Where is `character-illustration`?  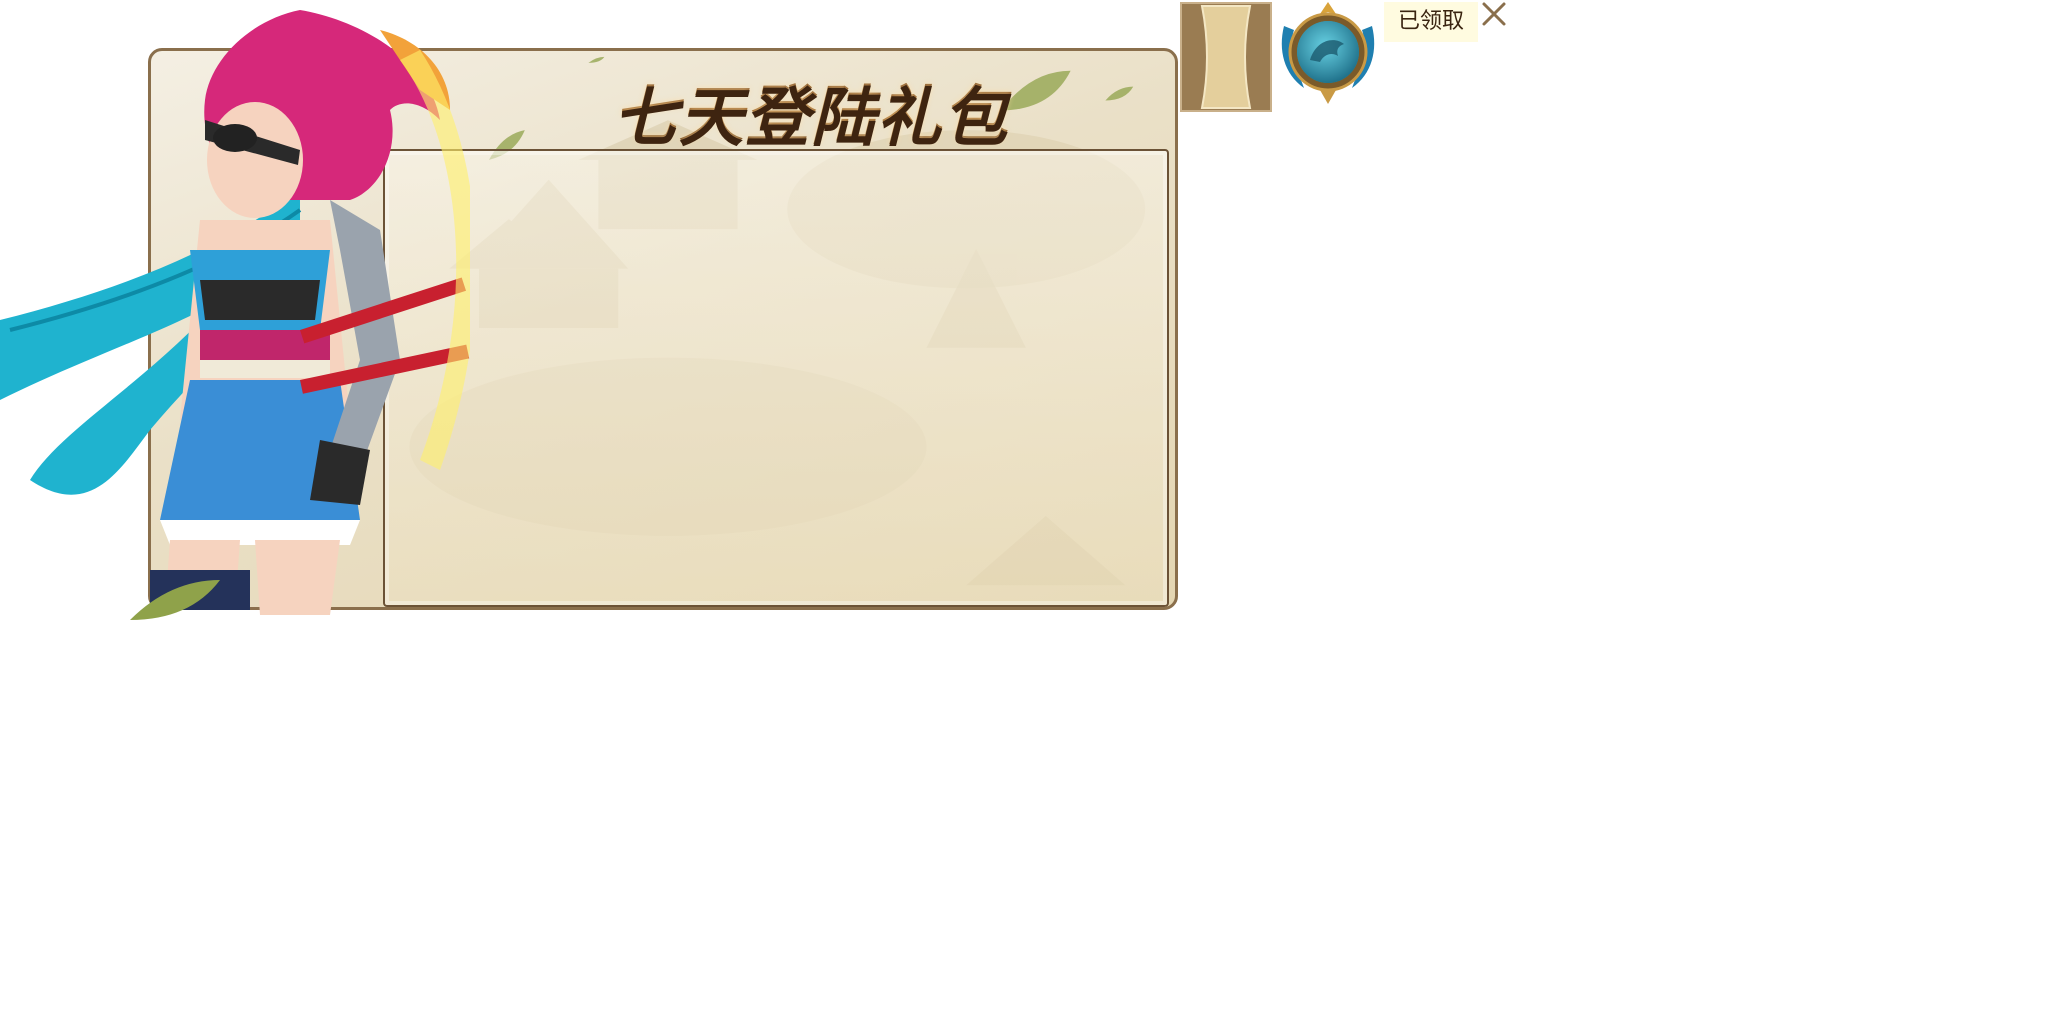
character-illustration is located at coordinates (235, 315).